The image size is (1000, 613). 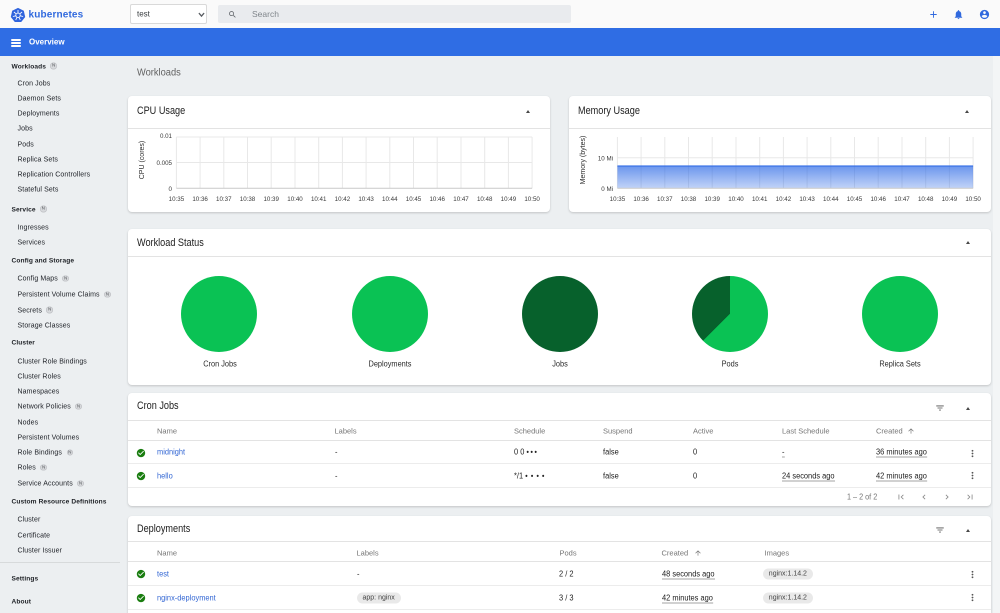 What do you see at coordinates (583, 160) in the screenshot?
I see `svg-text: Memory (bytes)` at bounding box center [583, 160].